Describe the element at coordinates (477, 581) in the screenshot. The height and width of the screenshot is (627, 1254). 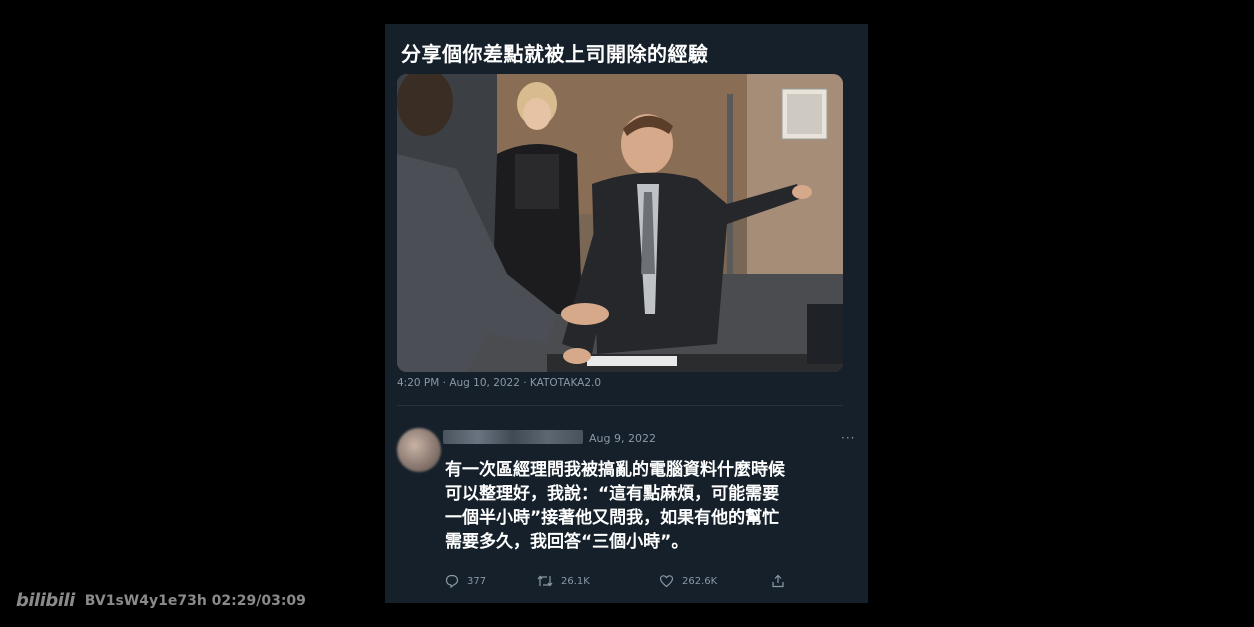
I see `reply-count: 377` at that location.